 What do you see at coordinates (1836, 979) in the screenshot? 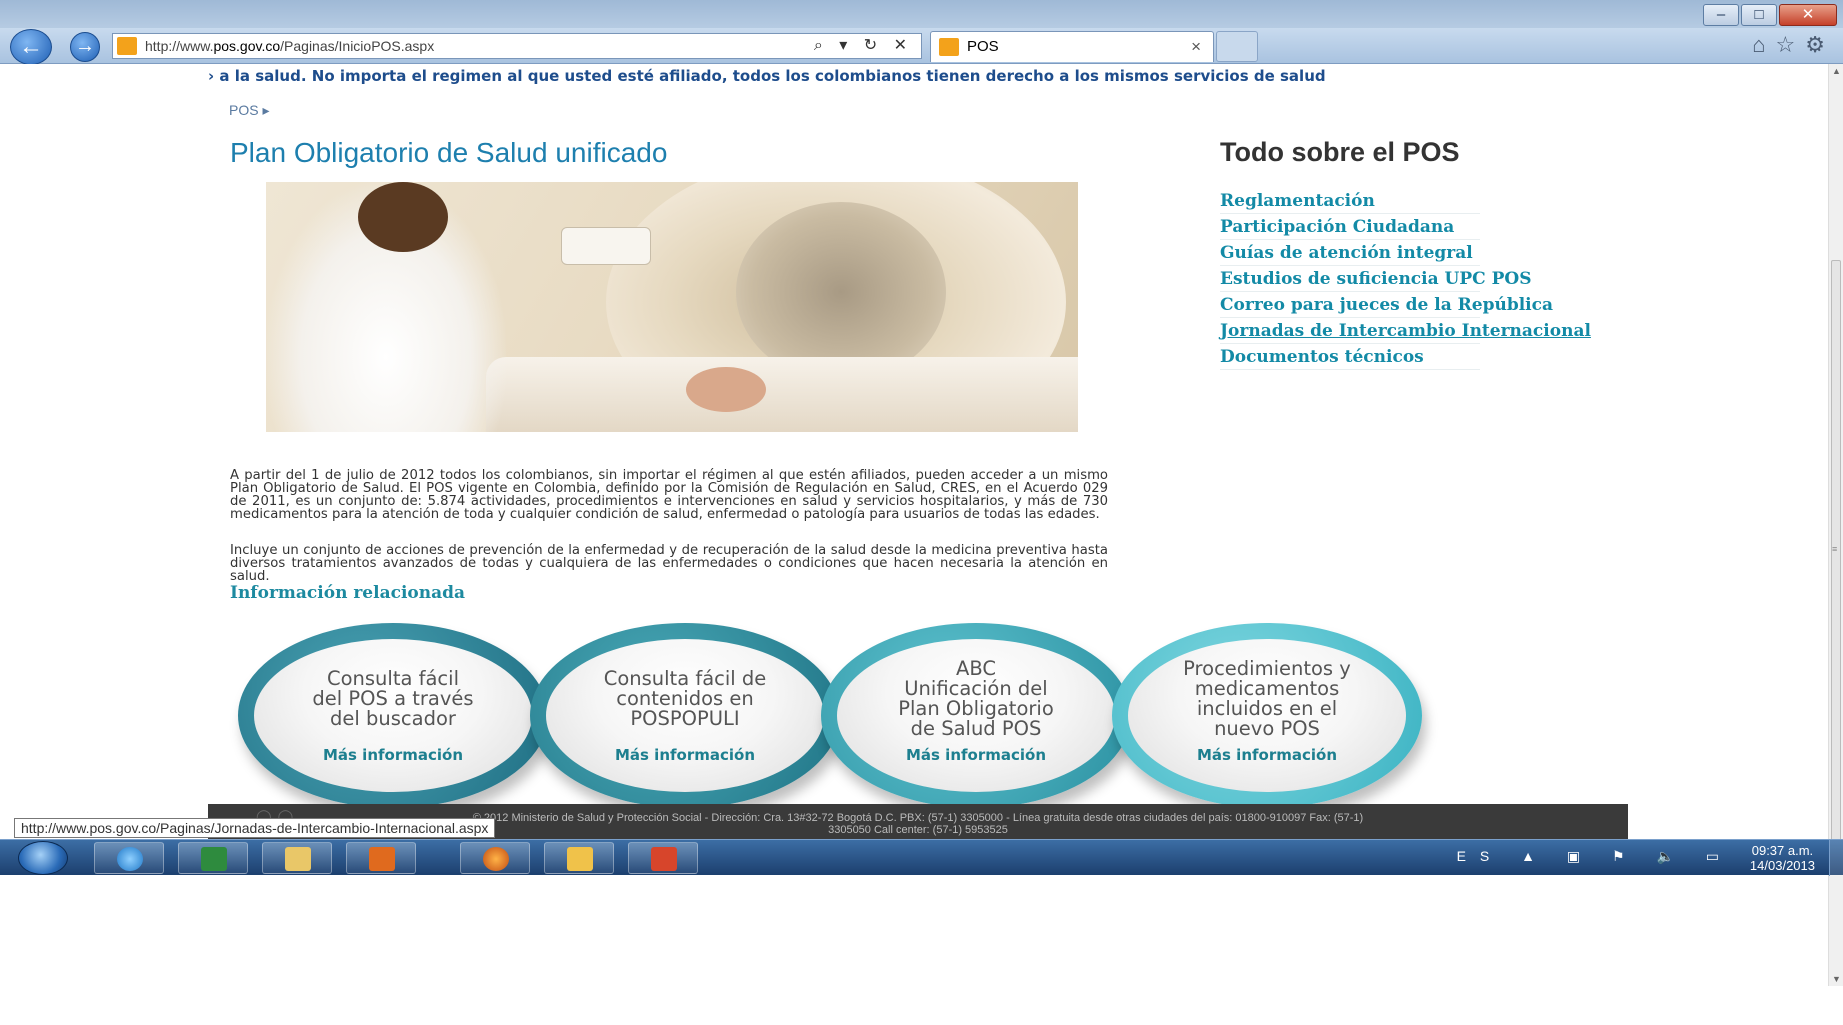
I see `scroll-down-icon: ▼` at bounding box center [1836, 979].